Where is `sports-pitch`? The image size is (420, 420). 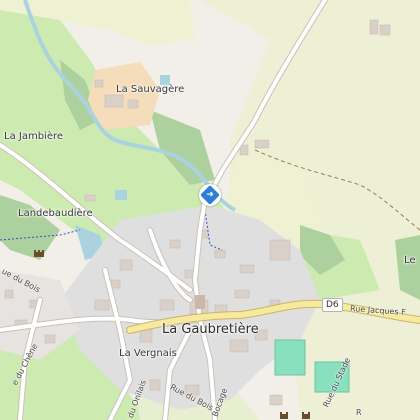
sports-pitch is located at coordinates (290, 357).